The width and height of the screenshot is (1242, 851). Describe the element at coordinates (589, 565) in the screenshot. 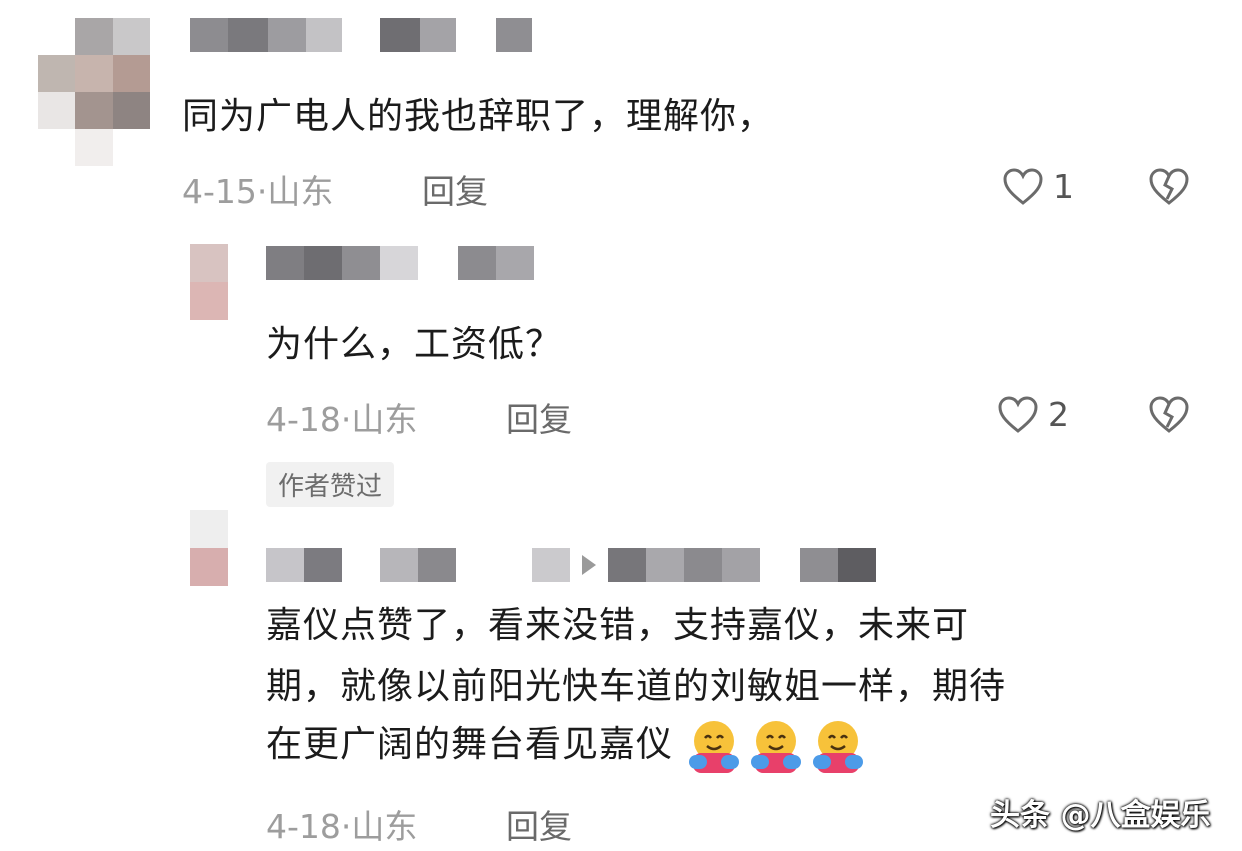

I see `reply-arrow-icon` at that location.